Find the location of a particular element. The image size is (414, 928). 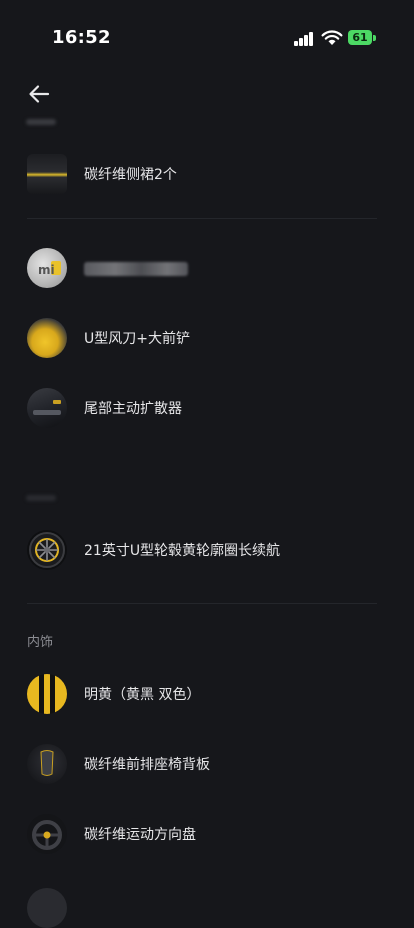

mi-logo-icon: mi is located at coordinates (49, 269).